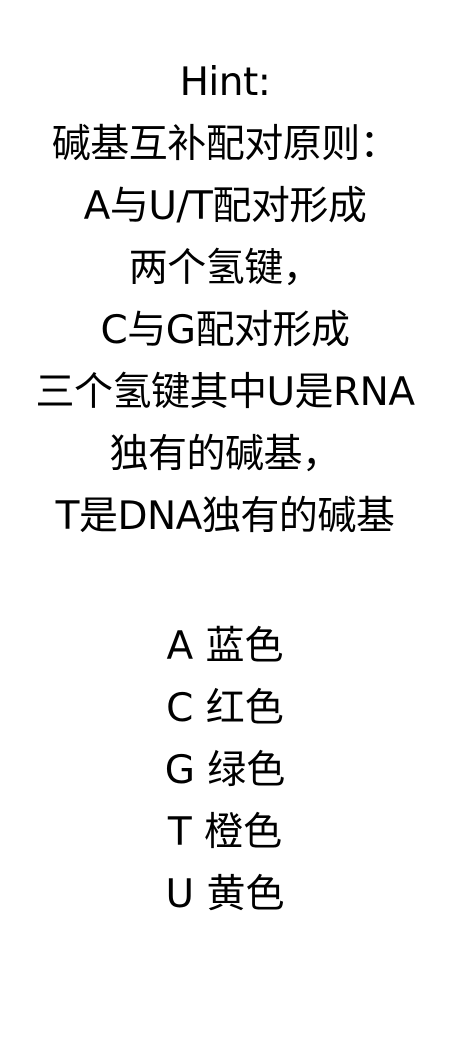 The height and width of the screenshot is (1050, 450). I want to click on legend-item-t: T 橙色, so click(225, 832).